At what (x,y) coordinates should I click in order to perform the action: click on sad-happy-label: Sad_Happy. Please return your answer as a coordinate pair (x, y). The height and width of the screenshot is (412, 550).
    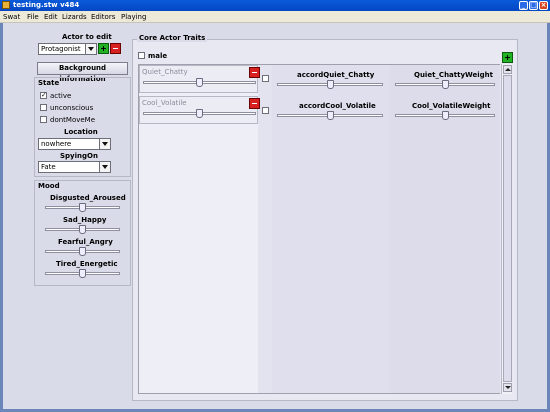
    Looking at the image, I should click on (85, 220).